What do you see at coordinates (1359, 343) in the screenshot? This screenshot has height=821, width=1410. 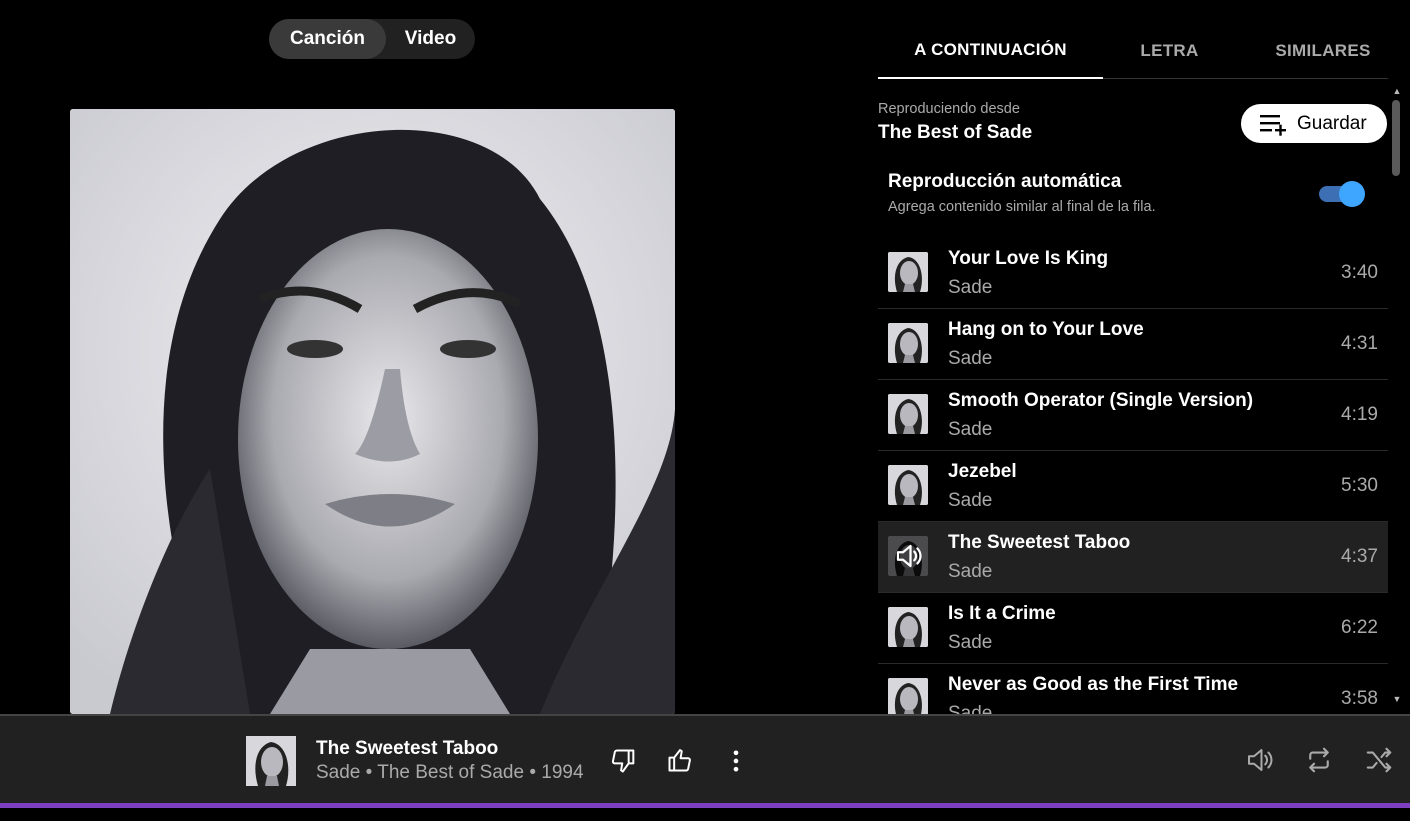 I see `queue-item-duration: 4:31` at bounding box center [1359, 343].